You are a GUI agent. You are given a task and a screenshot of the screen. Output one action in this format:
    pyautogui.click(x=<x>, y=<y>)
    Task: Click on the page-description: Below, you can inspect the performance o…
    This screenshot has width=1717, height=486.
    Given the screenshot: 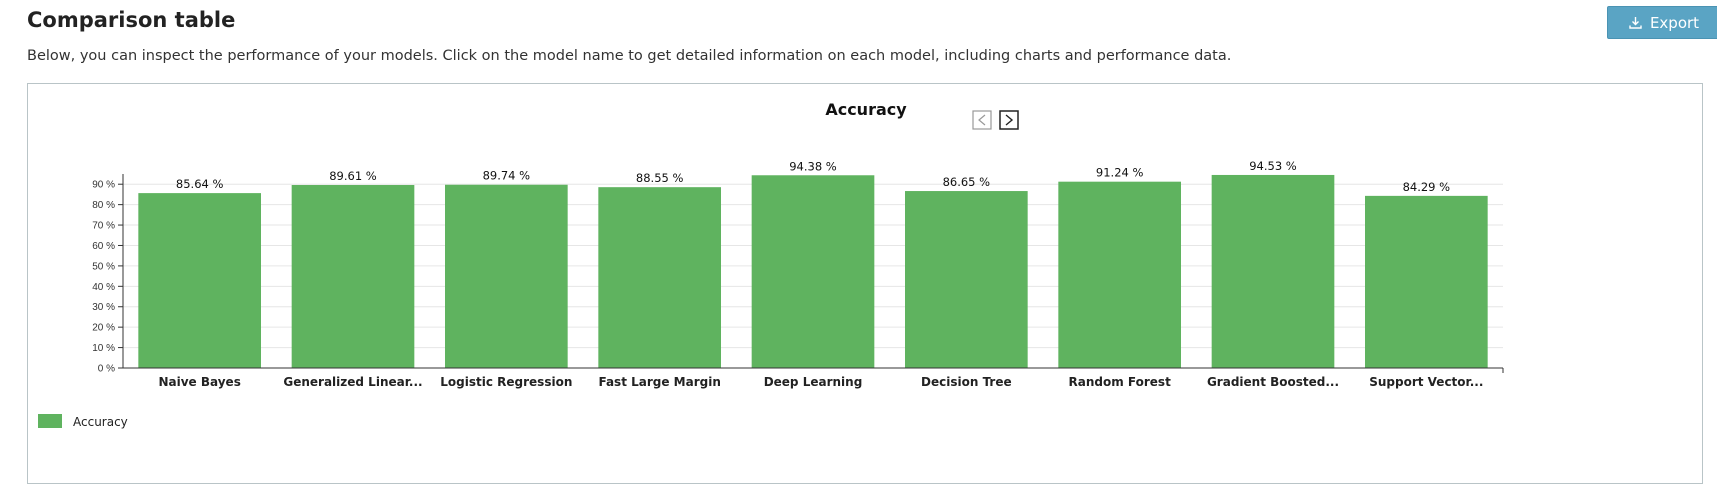 What is the action you would take?
    pyautogui.click(x=629, y=56)
    